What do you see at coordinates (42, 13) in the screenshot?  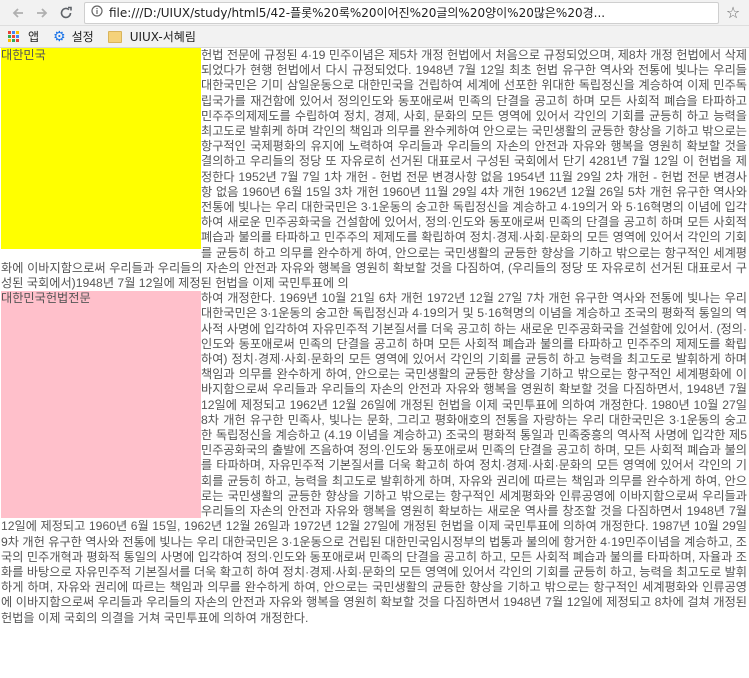 I see `arrow-right-icon` at bounding box center [42, 13].